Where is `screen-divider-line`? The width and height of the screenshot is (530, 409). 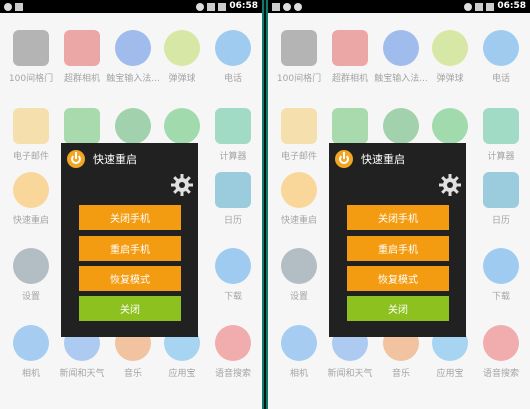 screen-divider-line is located at coordinates (265, 204).